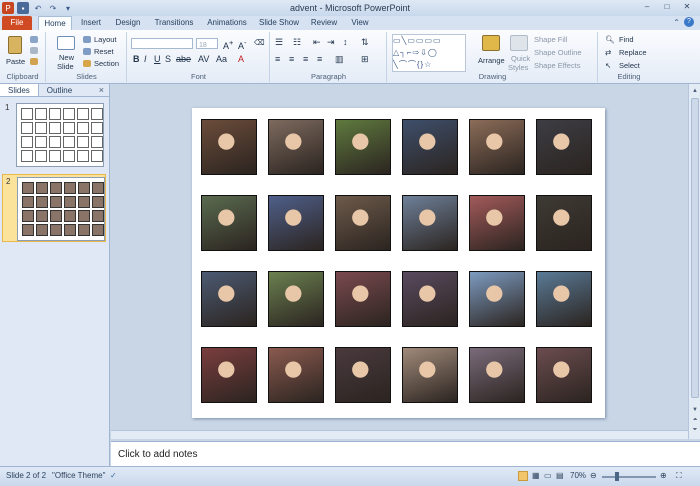 Image resolution: width=700 pixels, height=486 pixels. Describe the element at coordinates (291, 59) in the screenshot. I see `align-center-icon: ≡` at that location.